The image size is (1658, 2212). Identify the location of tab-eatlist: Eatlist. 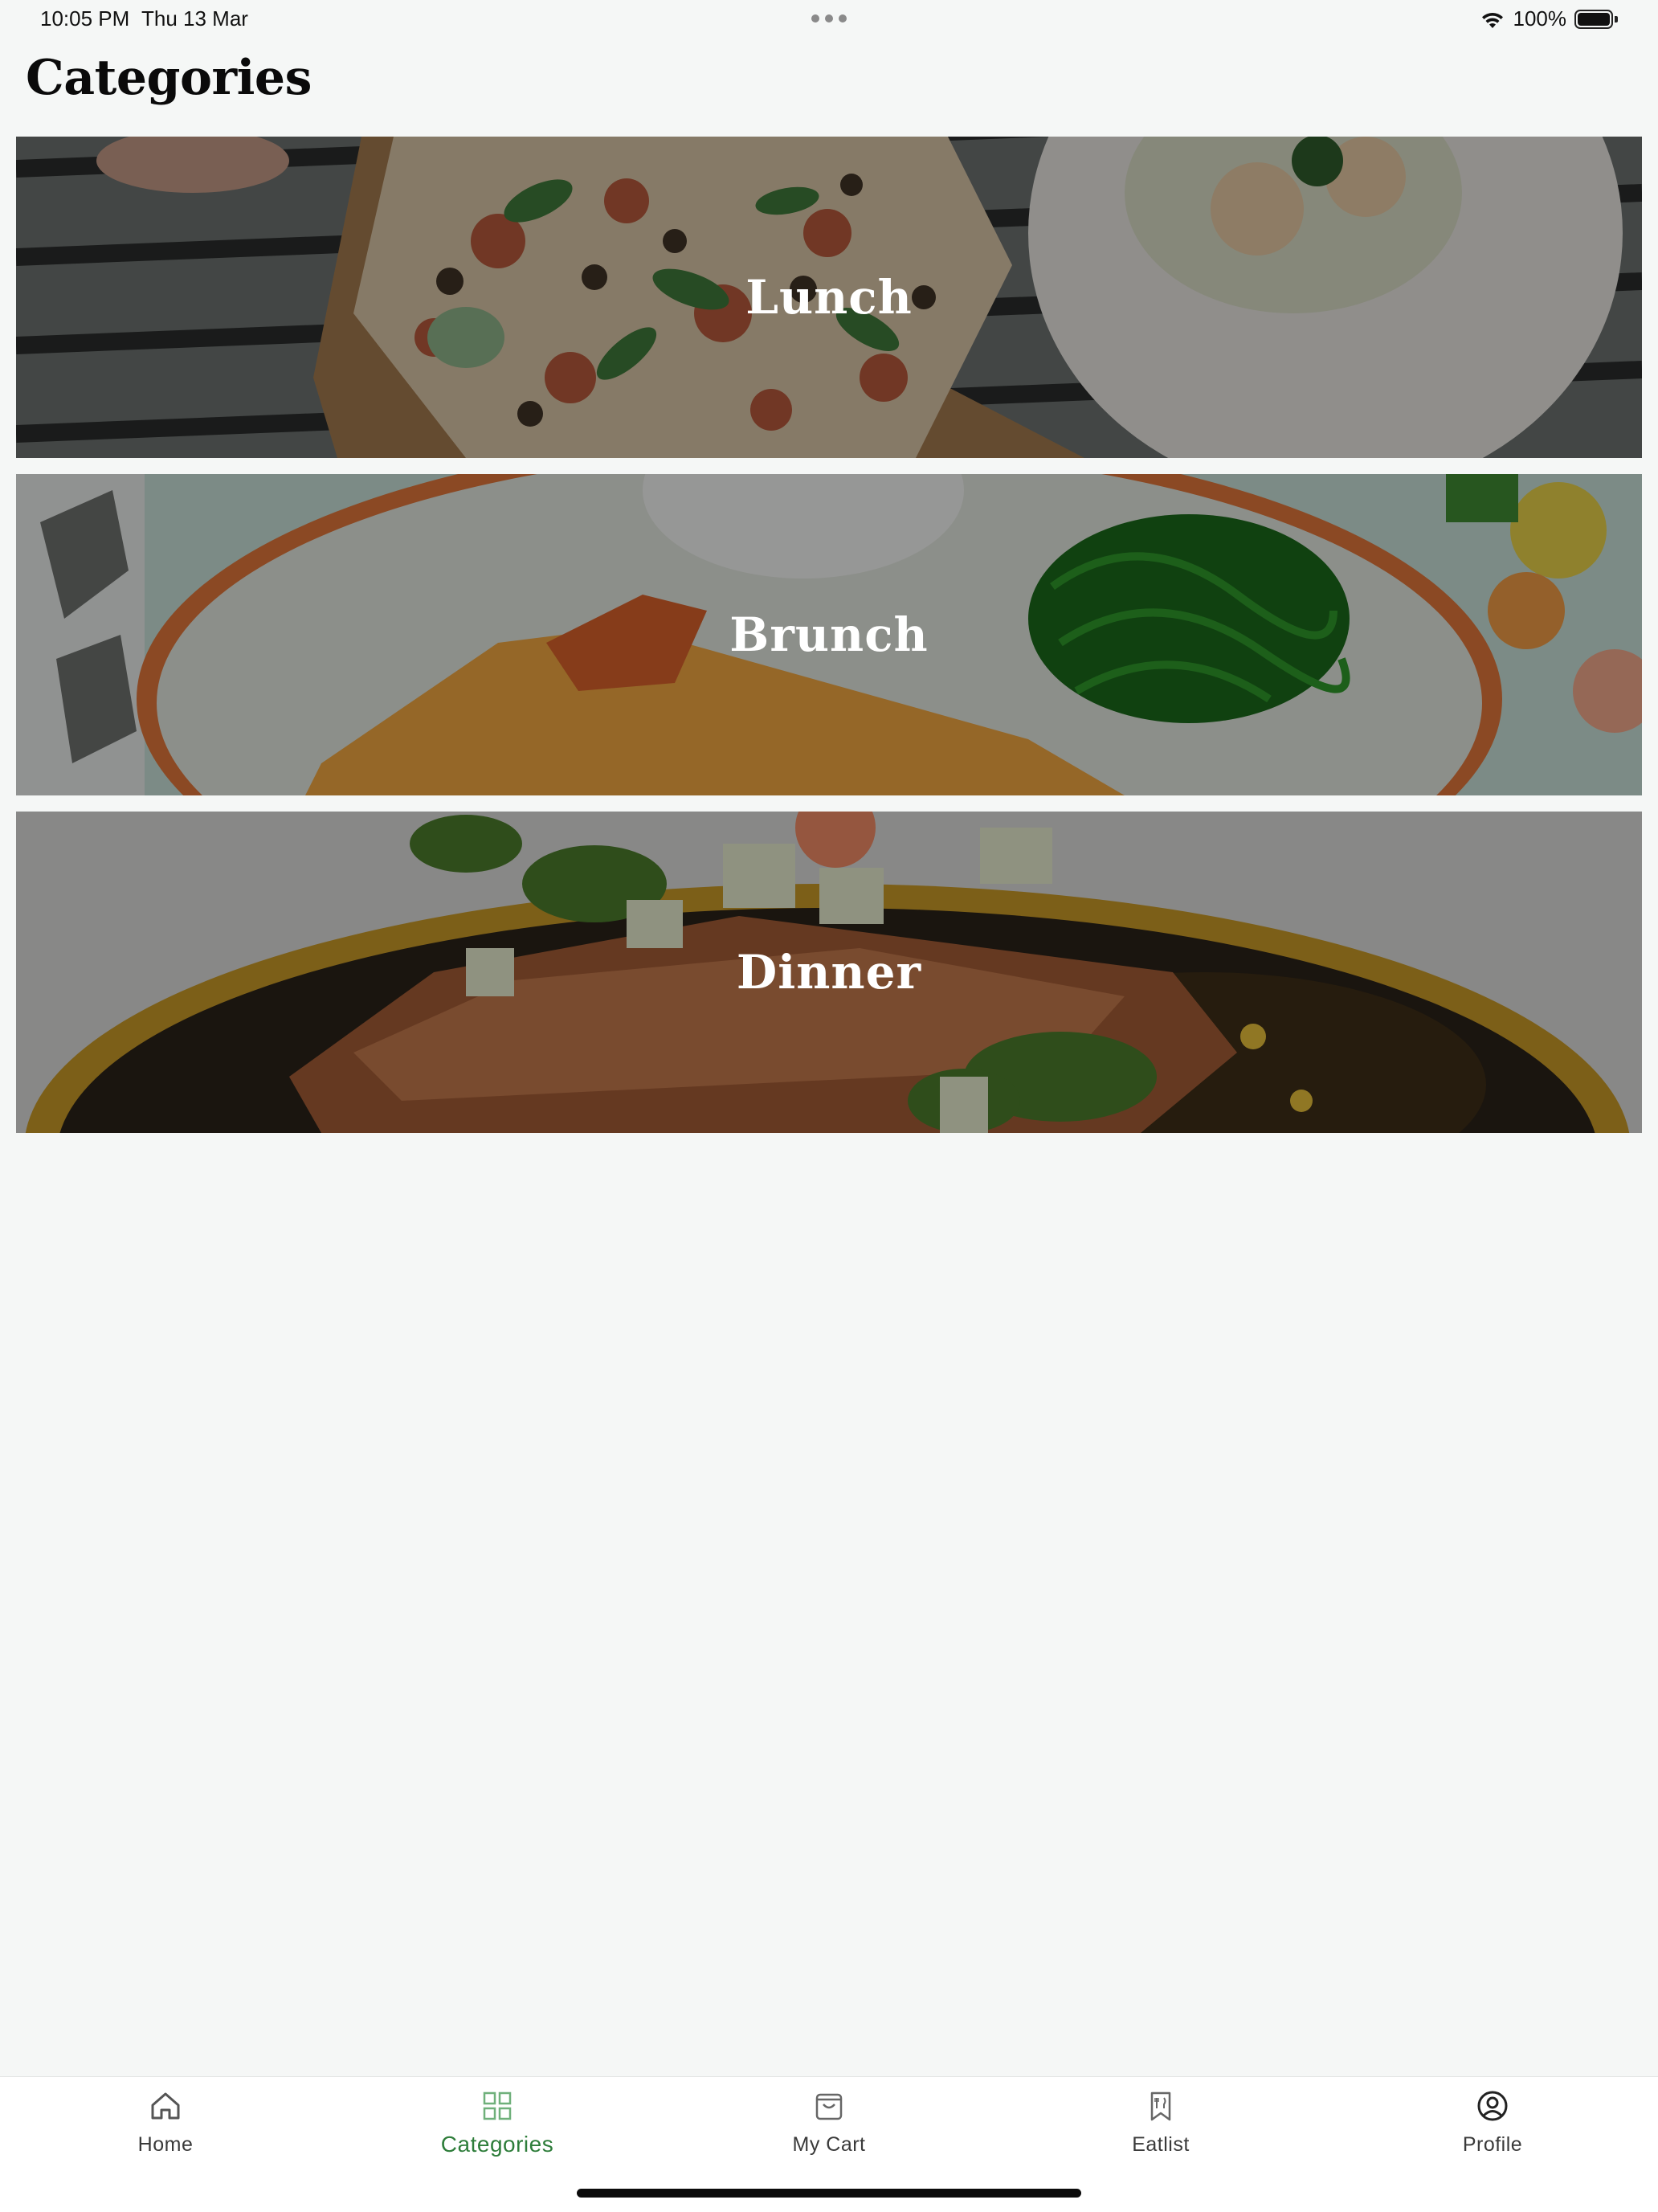
(1160, 2128).